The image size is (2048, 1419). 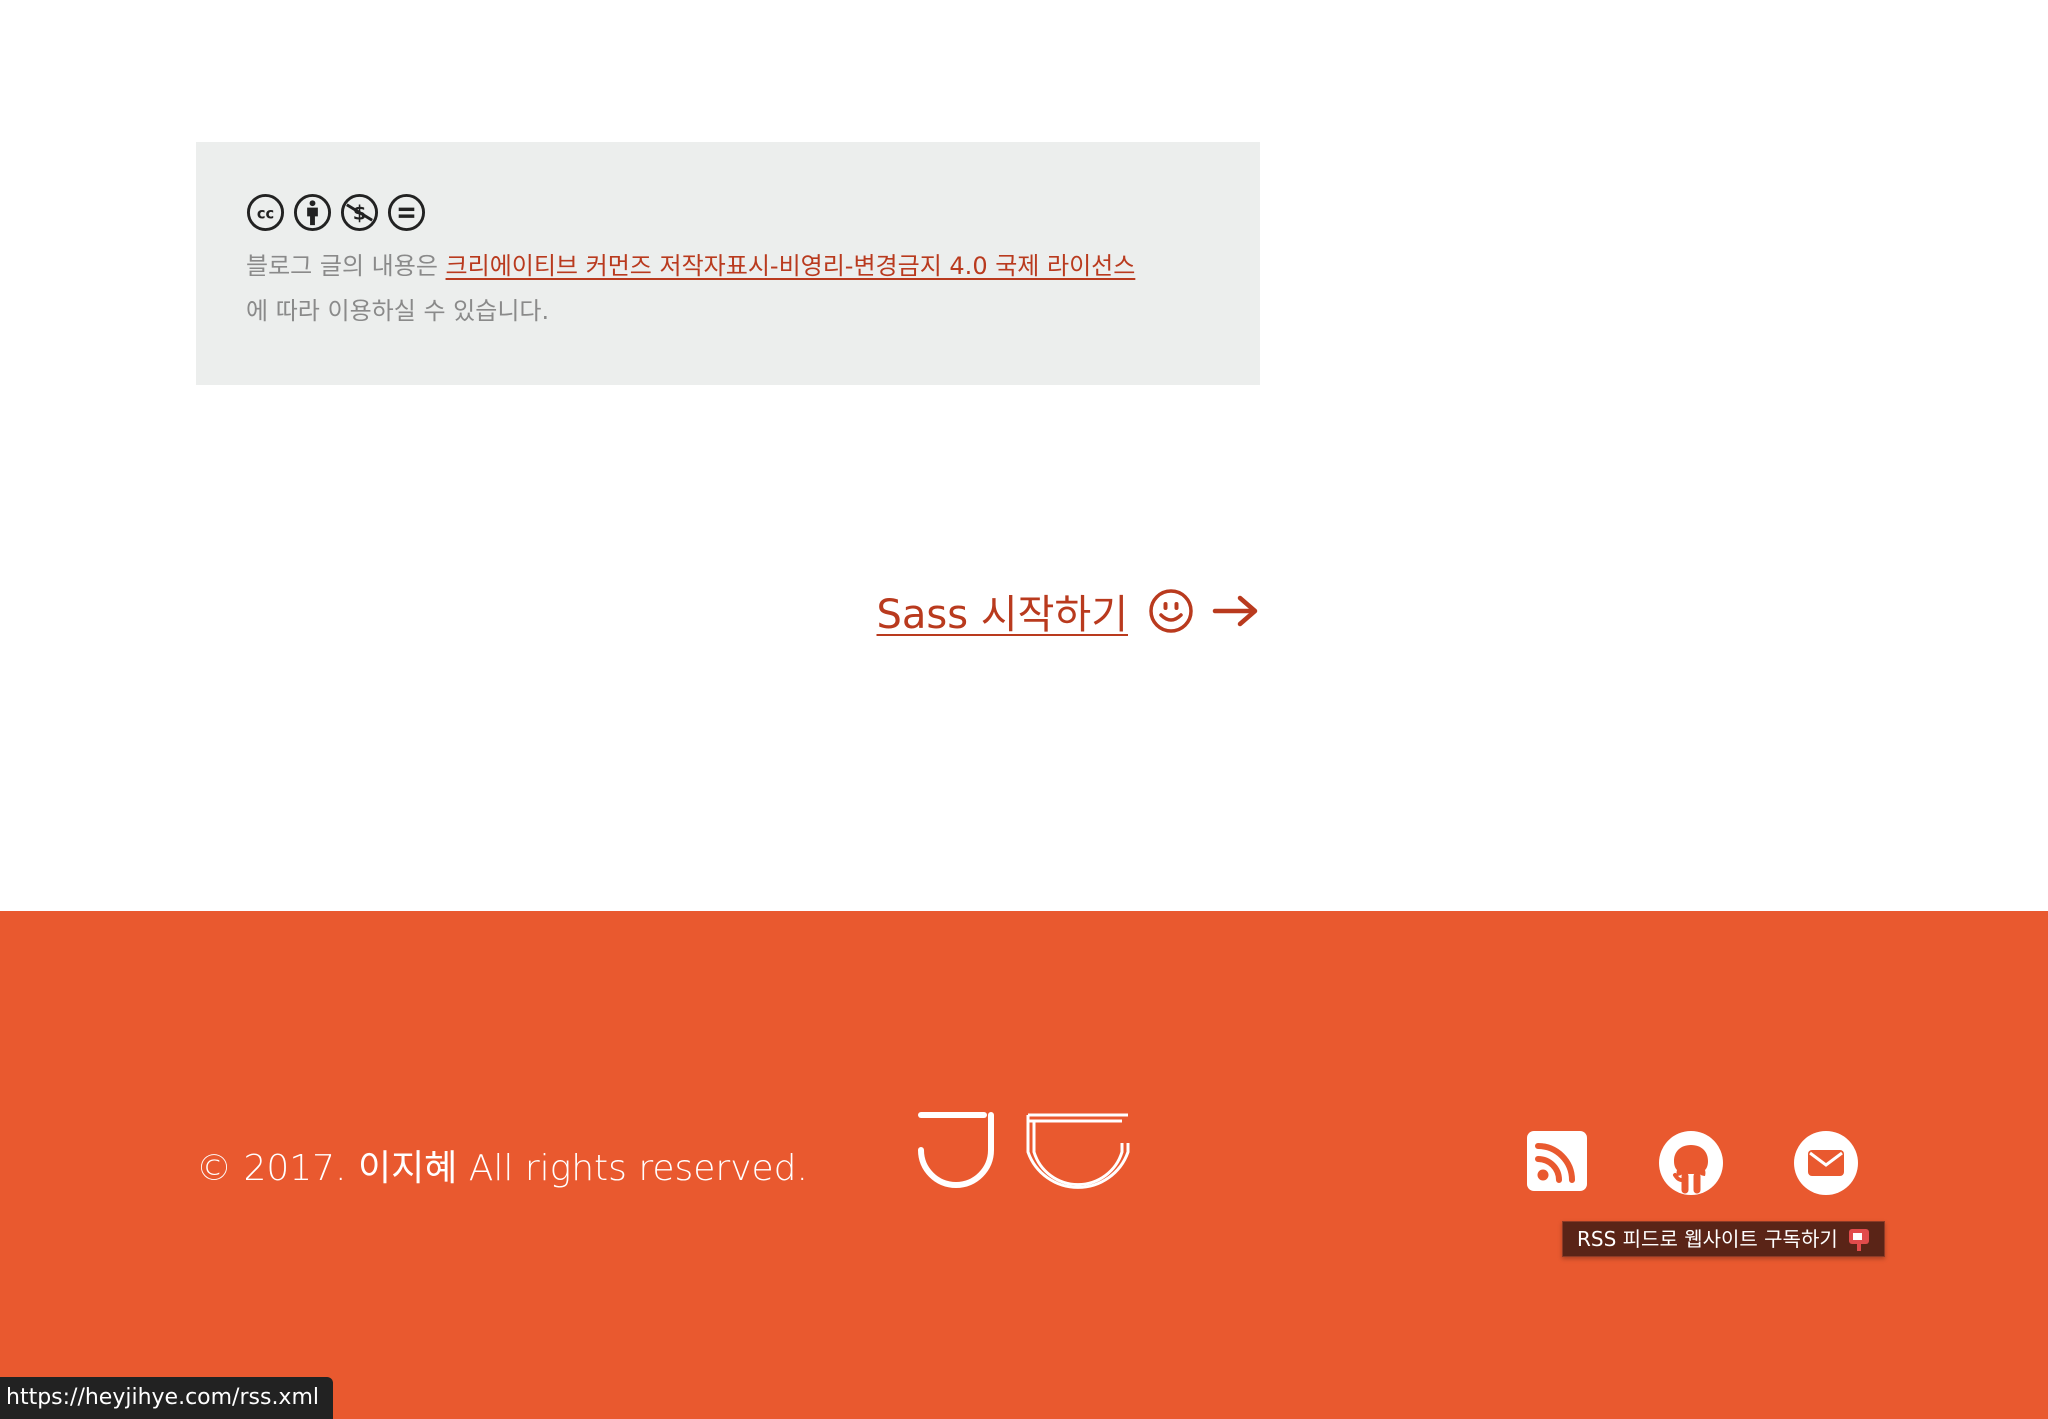 I want to click on rss-tooltip: RSS 피드로 웹사이트 구독하기, so click(x=1723, y=1239).